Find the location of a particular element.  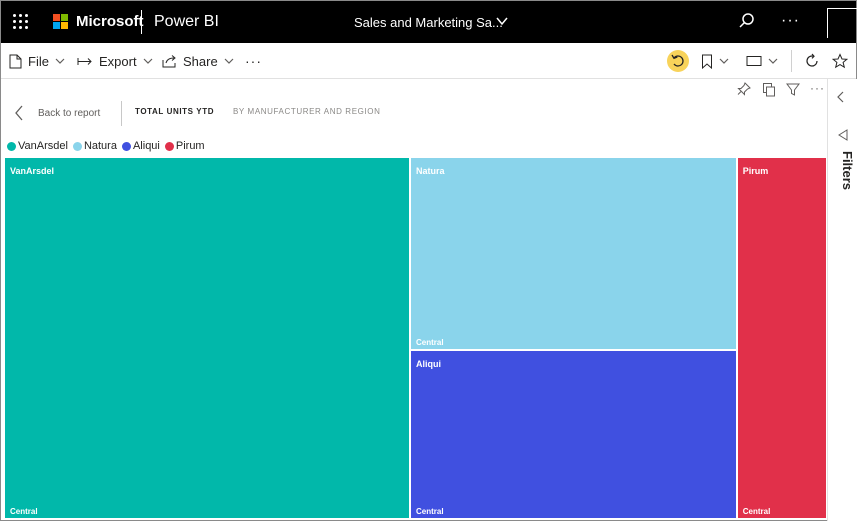

star-icon is located at coordinates (840, 61).